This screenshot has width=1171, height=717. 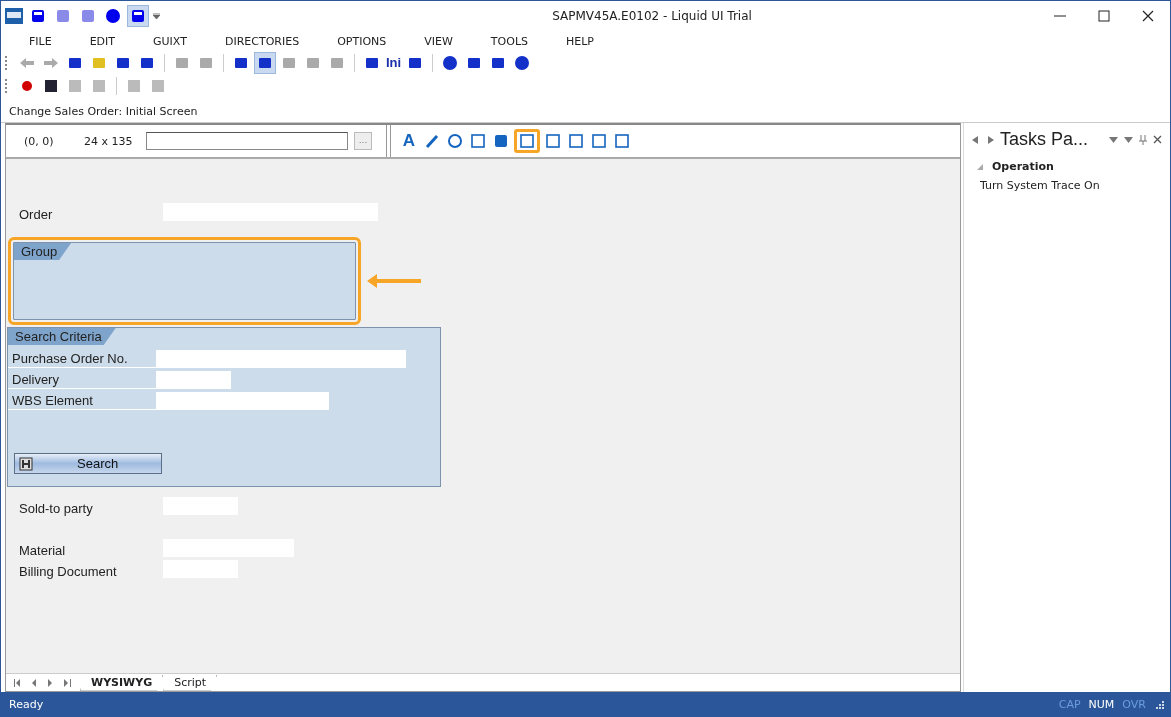 What do you see at coordinates (1069, 704) in the screenshot?
I see `keyboard-indicator: CAP` at bounding box center [1069, 704].